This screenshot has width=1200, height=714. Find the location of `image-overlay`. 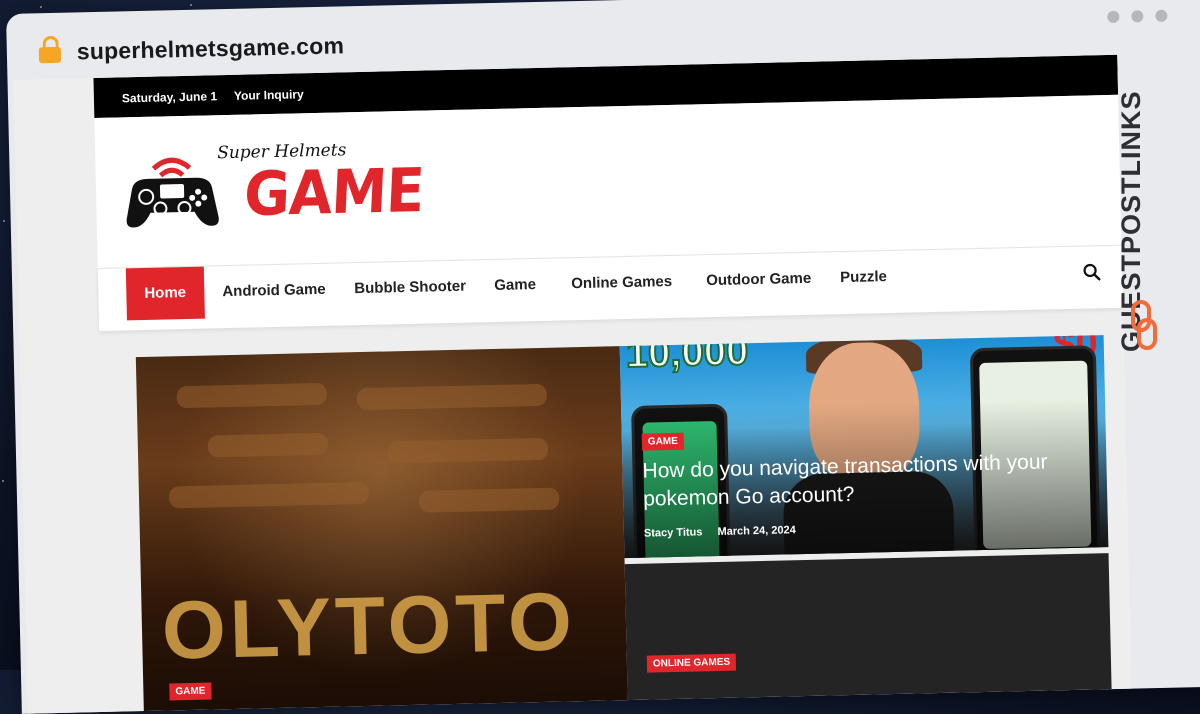

image-overlay is located at coordinates (864, 447).